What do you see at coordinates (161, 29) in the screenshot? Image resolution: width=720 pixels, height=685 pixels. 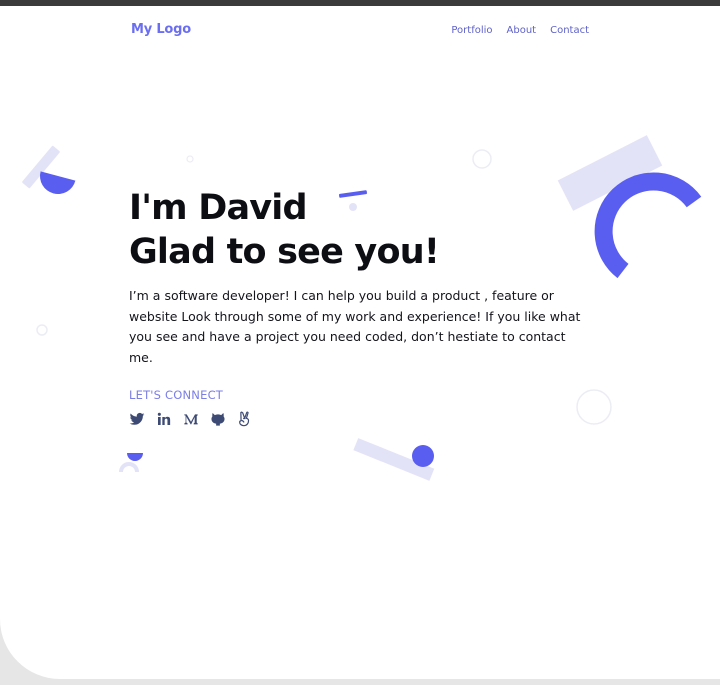 I see `site-logo: My Logo` at bounding box center [161, 29].